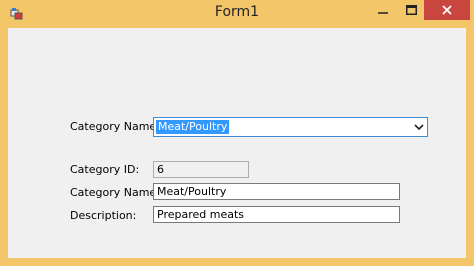 The height and width of the screenshot is (266, 474). Describe the element at coordinates (383, 13) in the screenshot. I see `minimize-icon` at that location.